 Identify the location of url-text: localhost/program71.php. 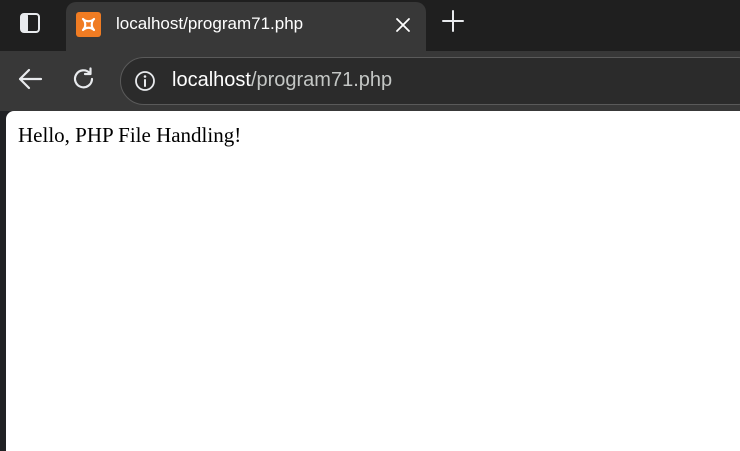
(282, 80).